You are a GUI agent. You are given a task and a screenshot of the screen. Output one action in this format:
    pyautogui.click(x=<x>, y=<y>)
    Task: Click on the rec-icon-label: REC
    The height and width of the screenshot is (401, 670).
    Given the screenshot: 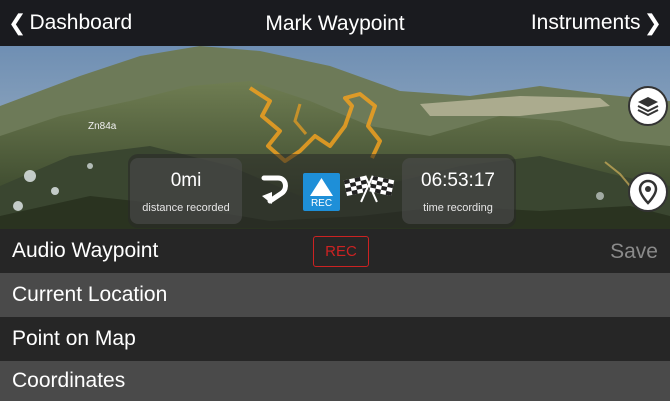 What is the action you would take?
    pyautogui.click(x=321, y=203)
    